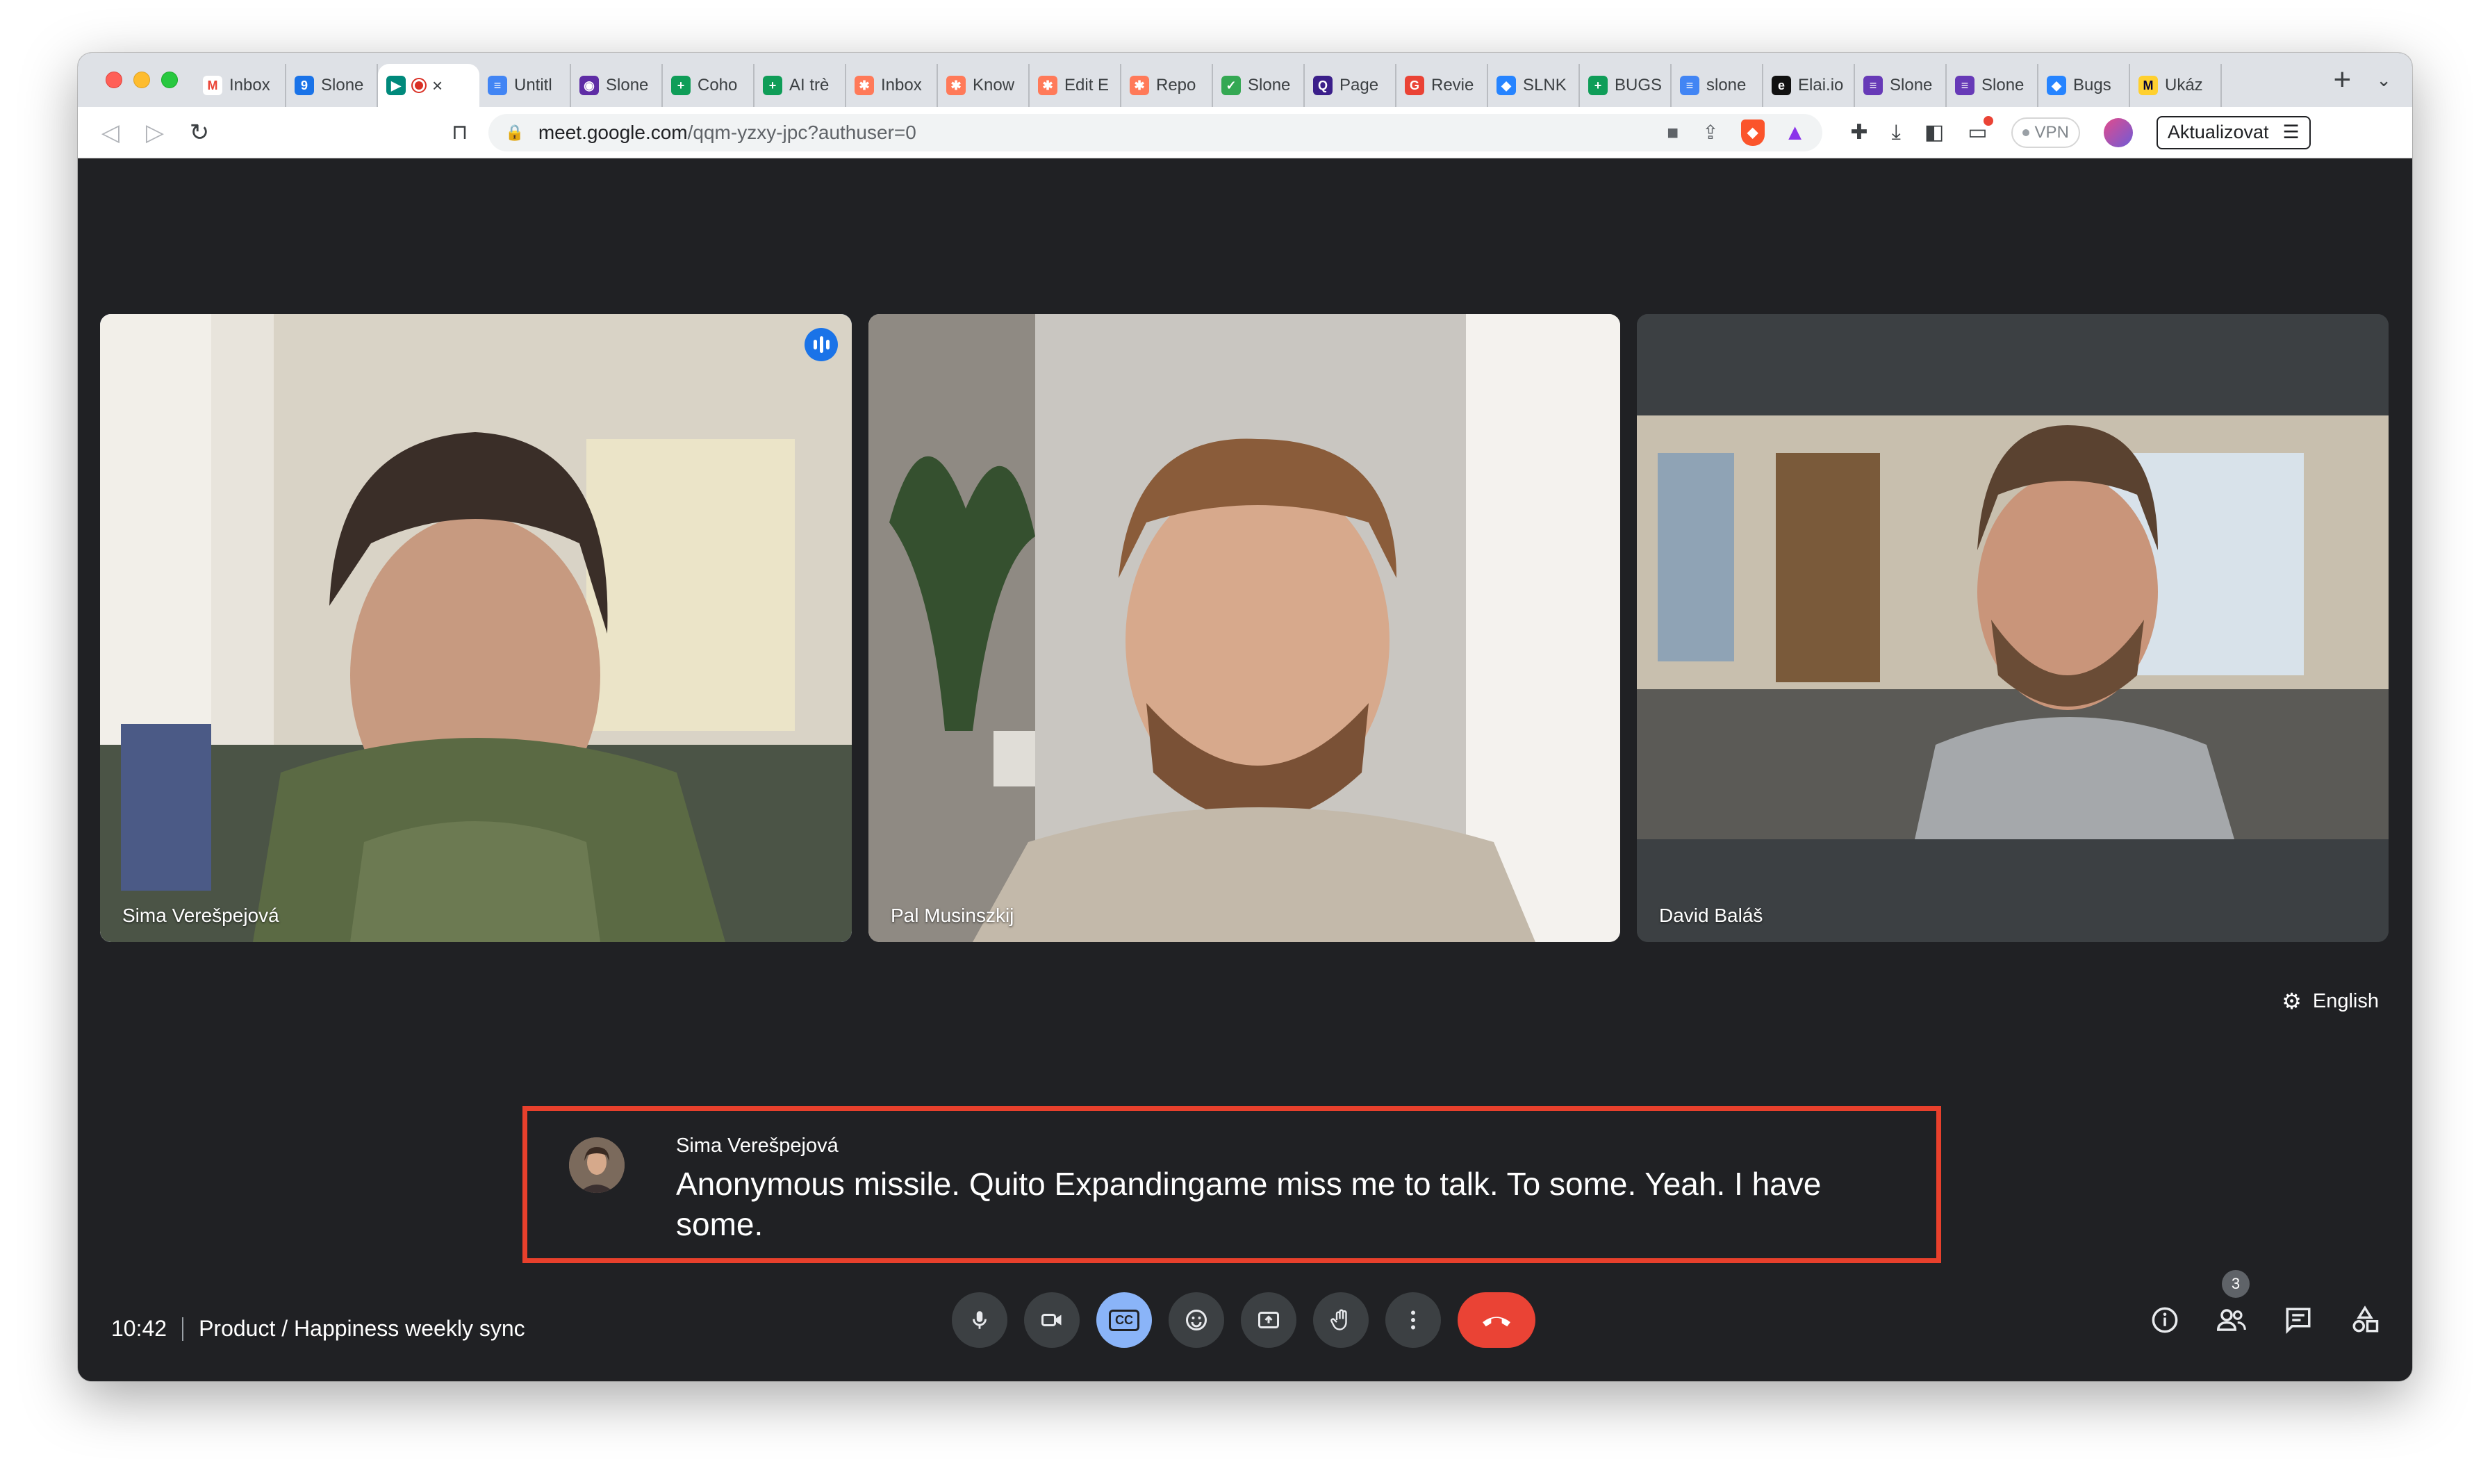 This screenshot has width=2490, height=1484. Describe the element at coordinates (709, 85) in the screenshot. I see `tab: + Coho` at that location.